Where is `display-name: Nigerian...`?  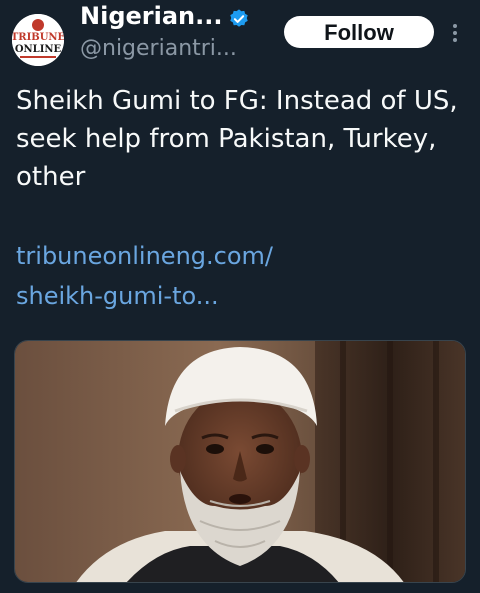
display-name: Nigerian... is located at coordinates (151, 16).